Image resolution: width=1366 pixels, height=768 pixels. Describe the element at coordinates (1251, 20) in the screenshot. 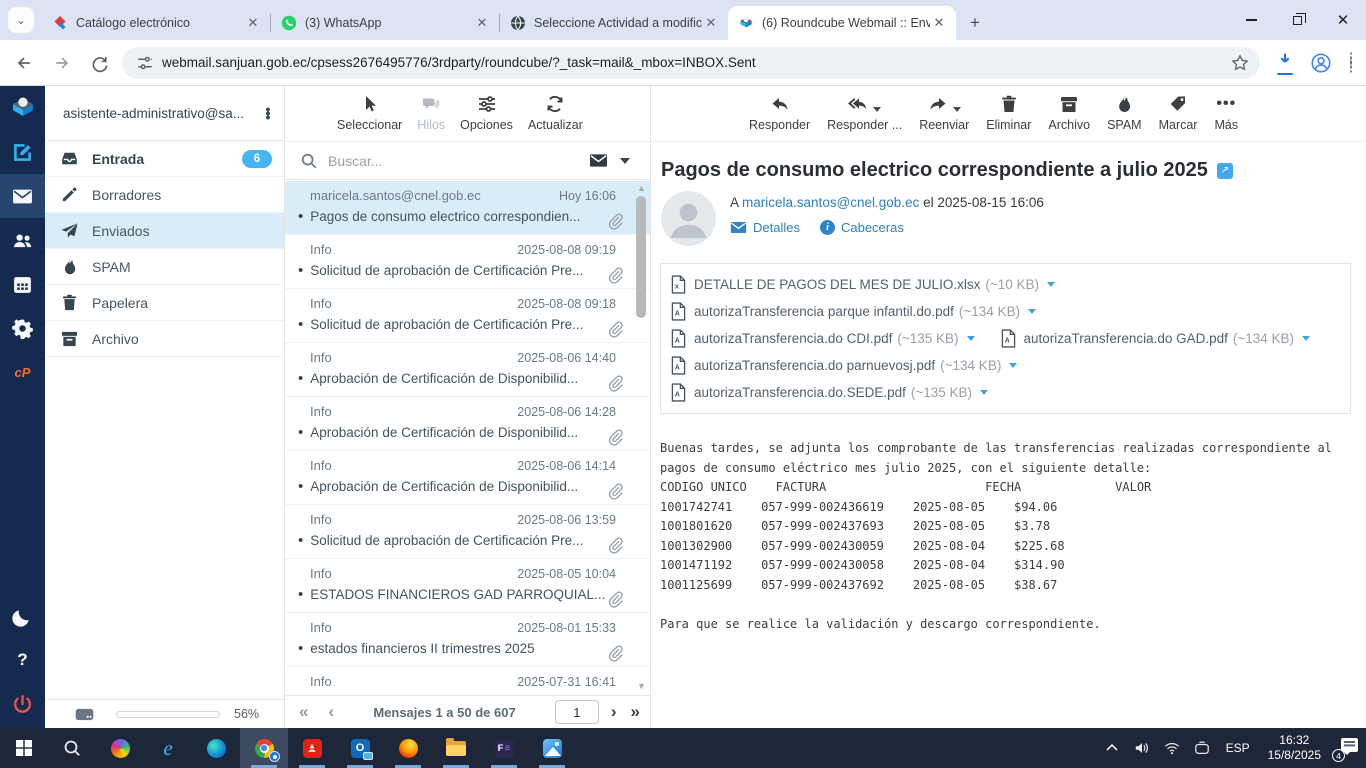

I see `minimize-button` at that location.